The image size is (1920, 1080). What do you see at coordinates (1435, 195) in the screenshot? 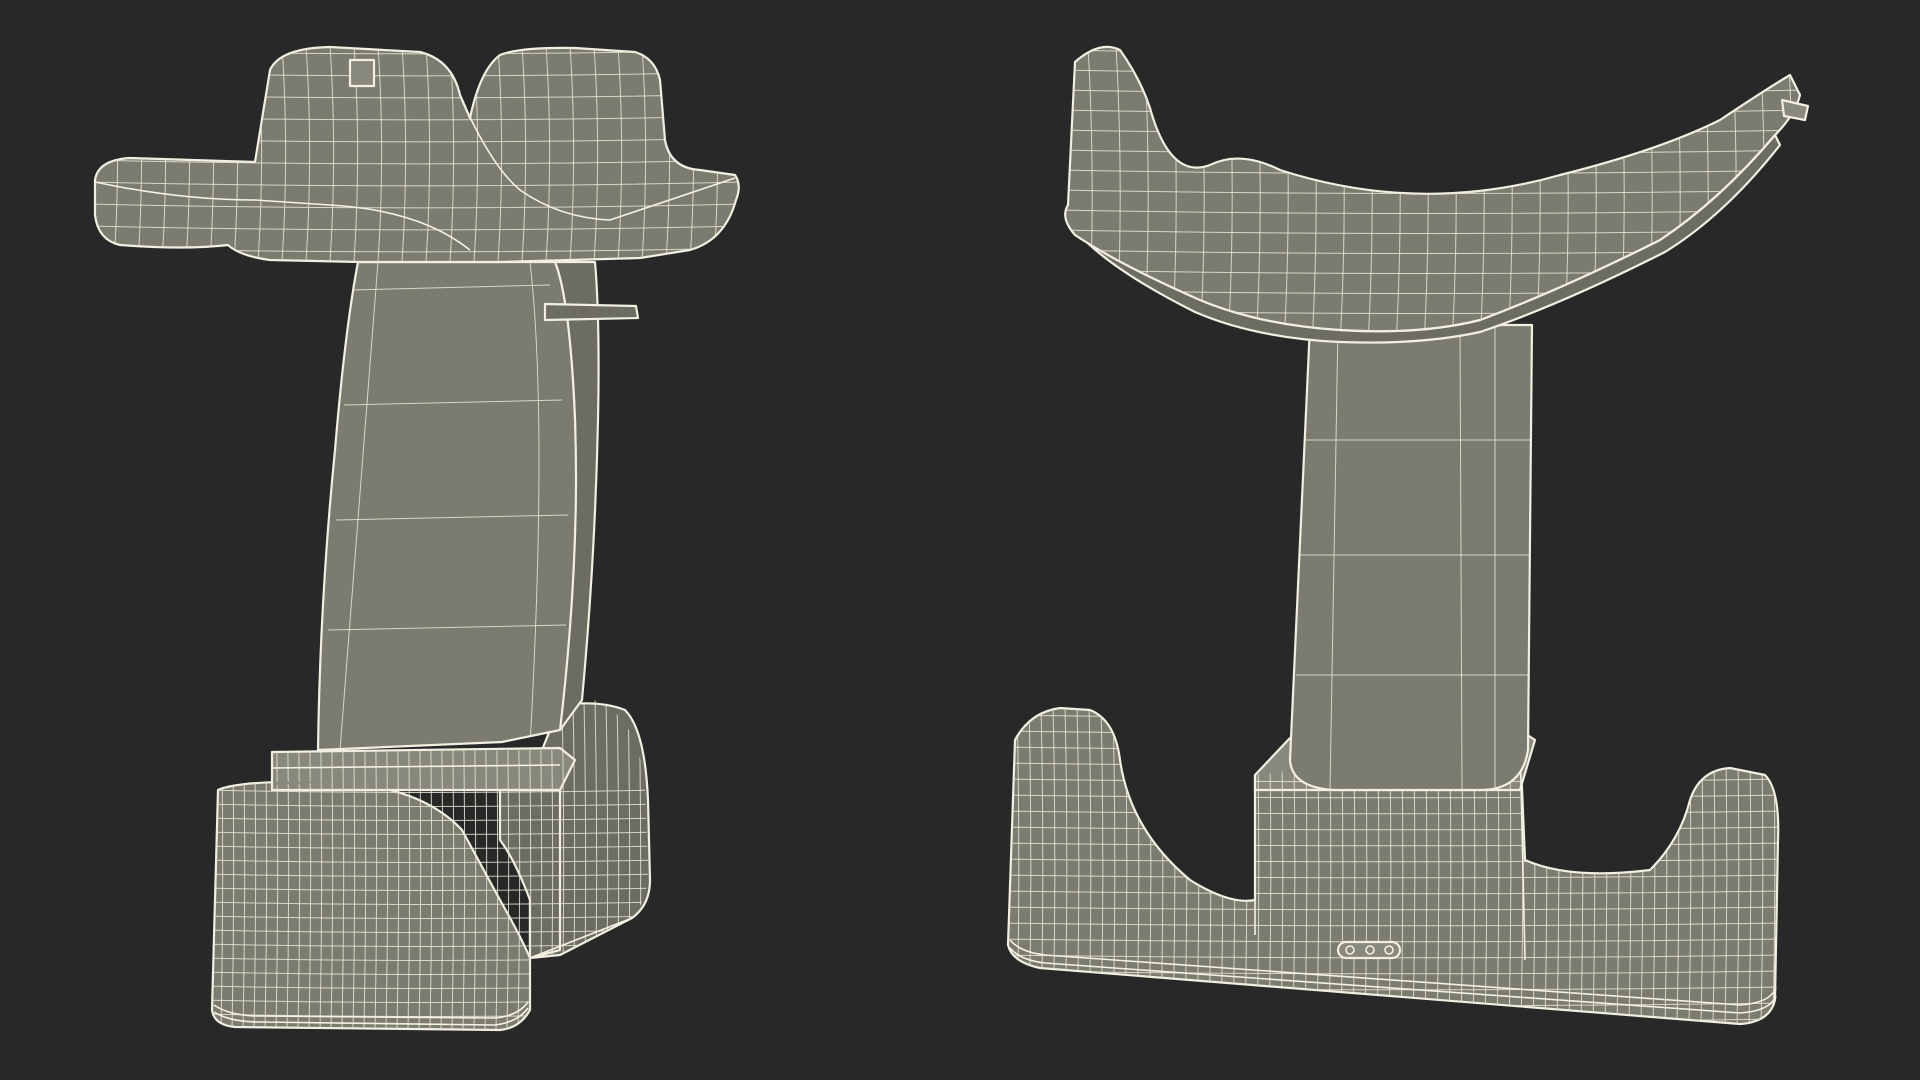
I see `stand-cradle-front` at bounding box center [1435, 195].